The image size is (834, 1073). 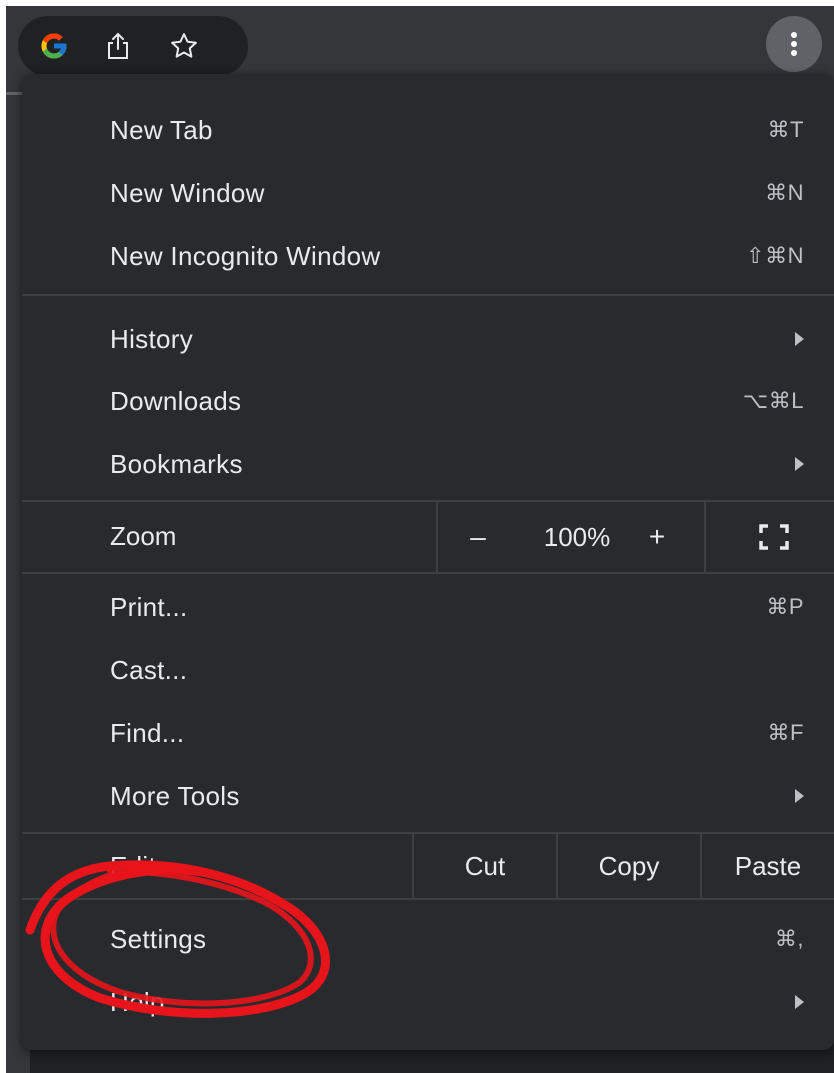 I want to click on cut-button: Cut, so click(x=485, y=866).